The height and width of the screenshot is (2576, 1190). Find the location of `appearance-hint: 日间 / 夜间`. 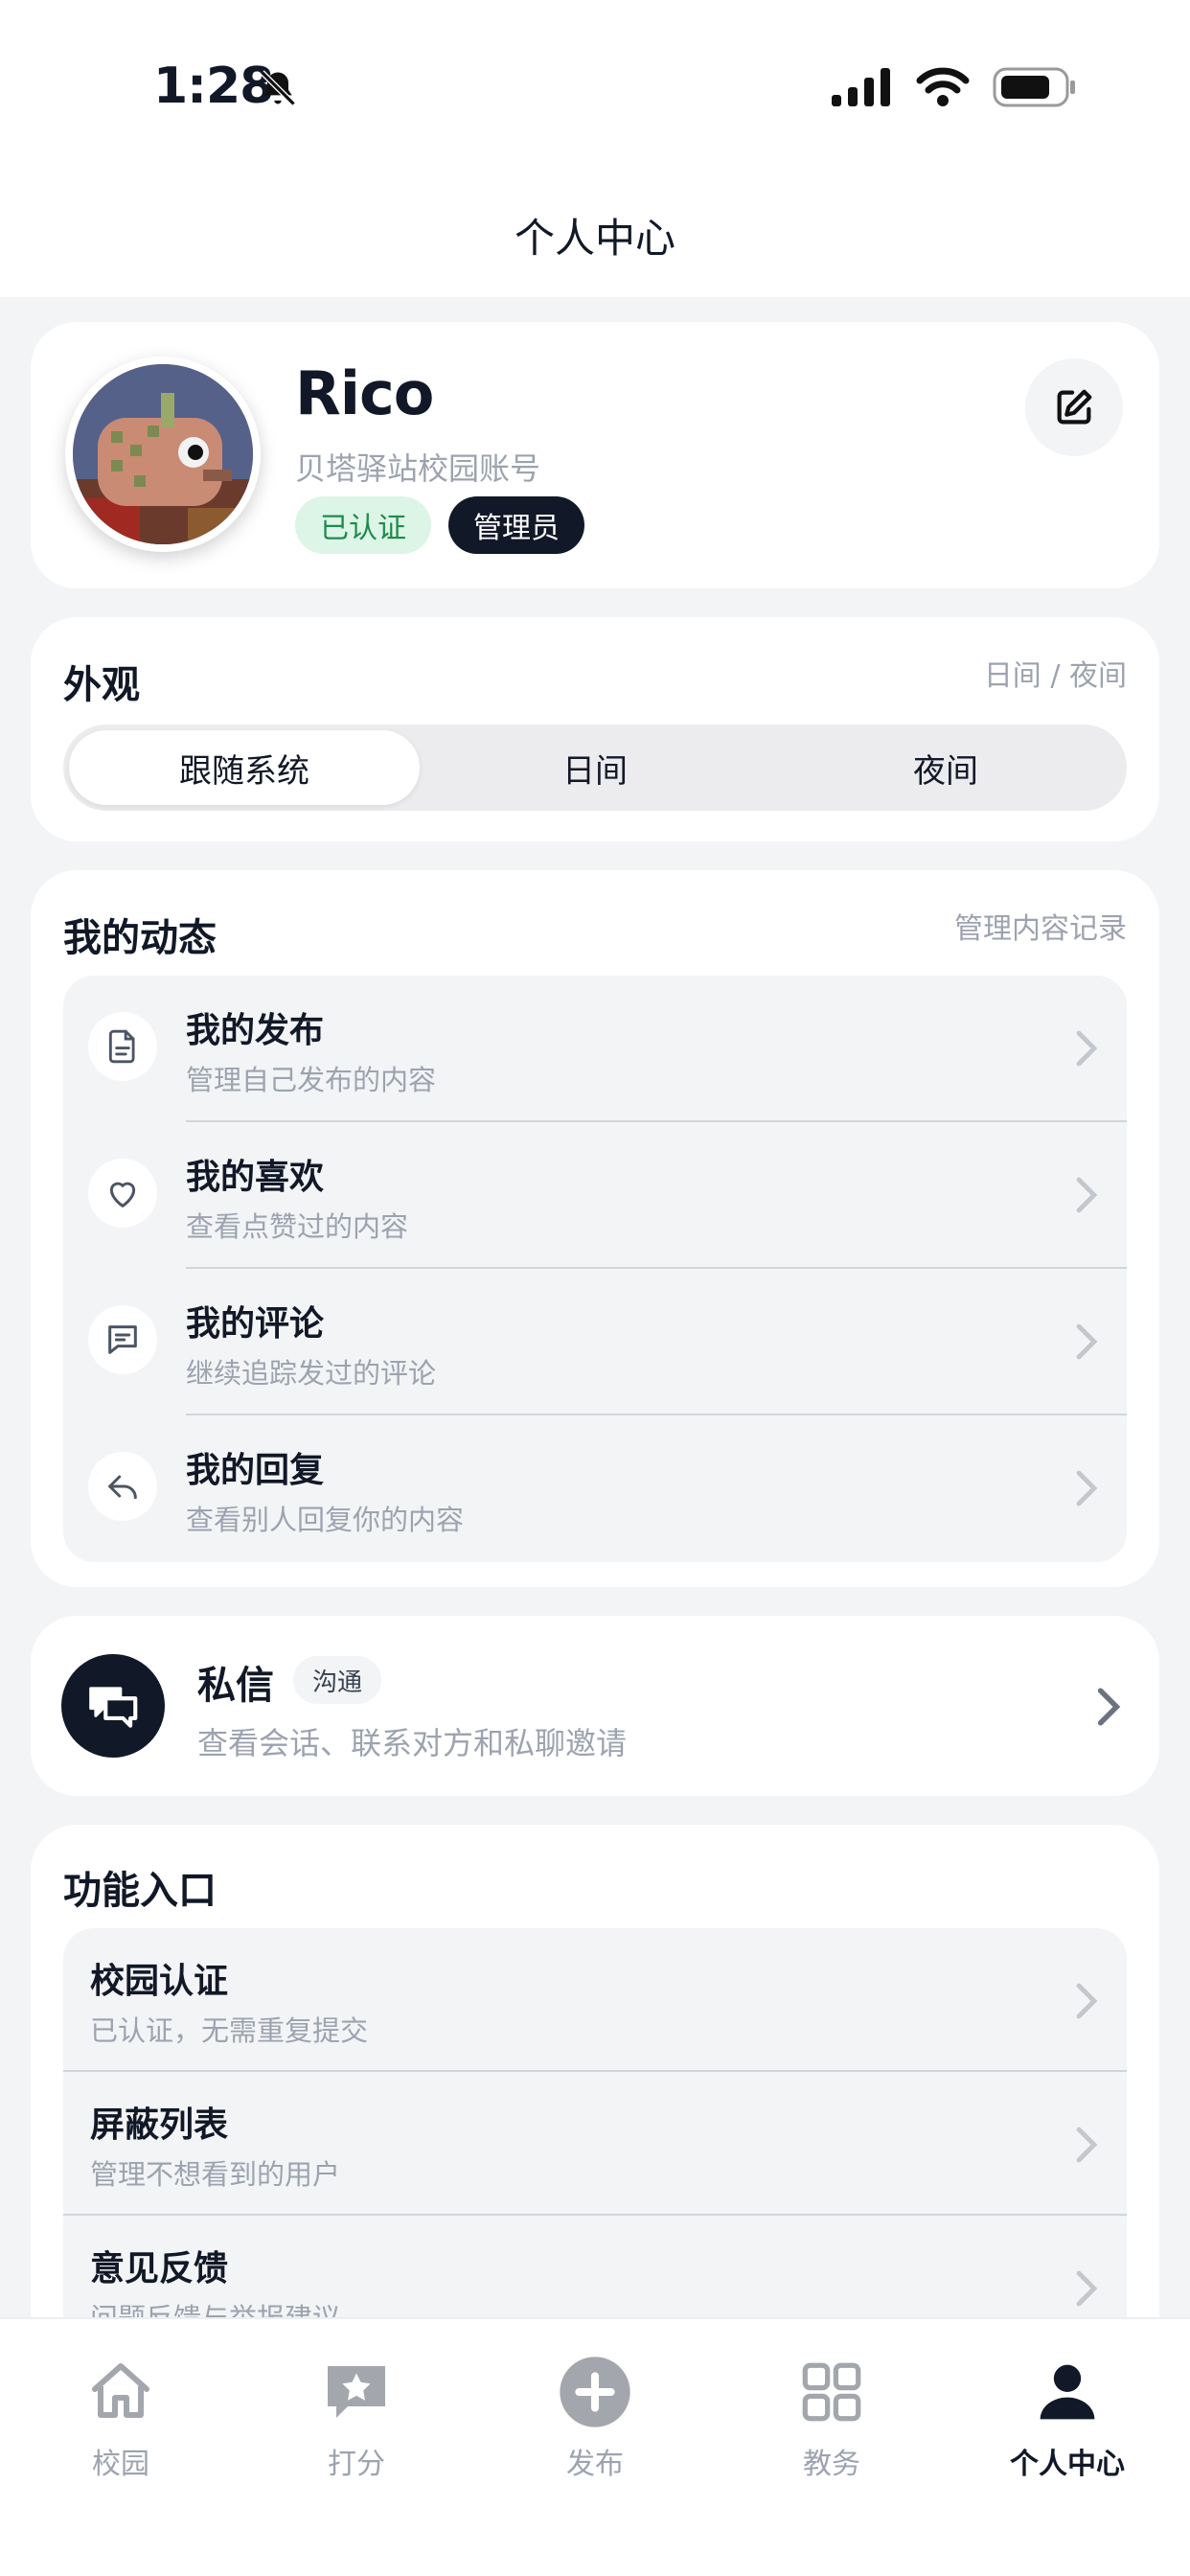

appearance-hint: 日间 / 夜间 is located at coordinates (1055, 676).